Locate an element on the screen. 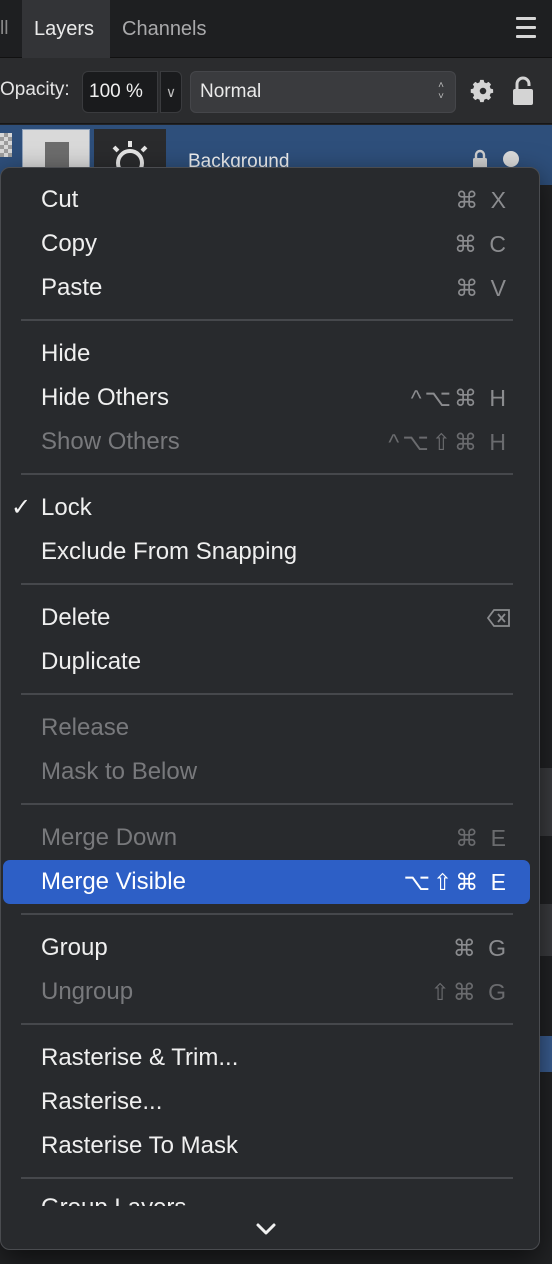 The width and height of the screenshot is (552, 1264). shortcut-group: ⌘ G is located at coordinates (480, 948).